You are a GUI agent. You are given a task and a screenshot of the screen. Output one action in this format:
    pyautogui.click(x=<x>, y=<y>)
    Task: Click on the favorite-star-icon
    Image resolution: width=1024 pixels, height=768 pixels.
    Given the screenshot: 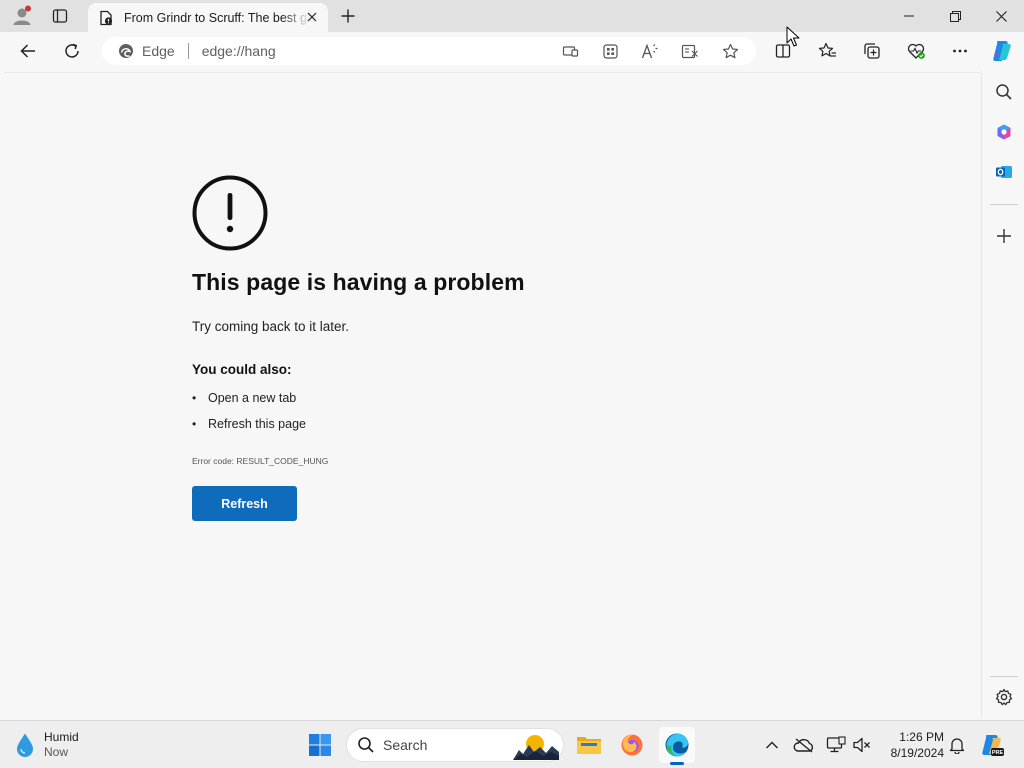 What is the action you would take?
    pyautogui.click(x=730, y=51)
    